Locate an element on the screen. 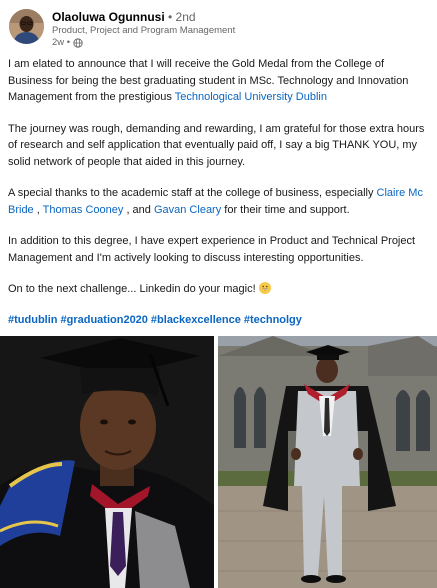 This screenshot has height=588, width=437. globe-icon is located at coordinates (78, 43).